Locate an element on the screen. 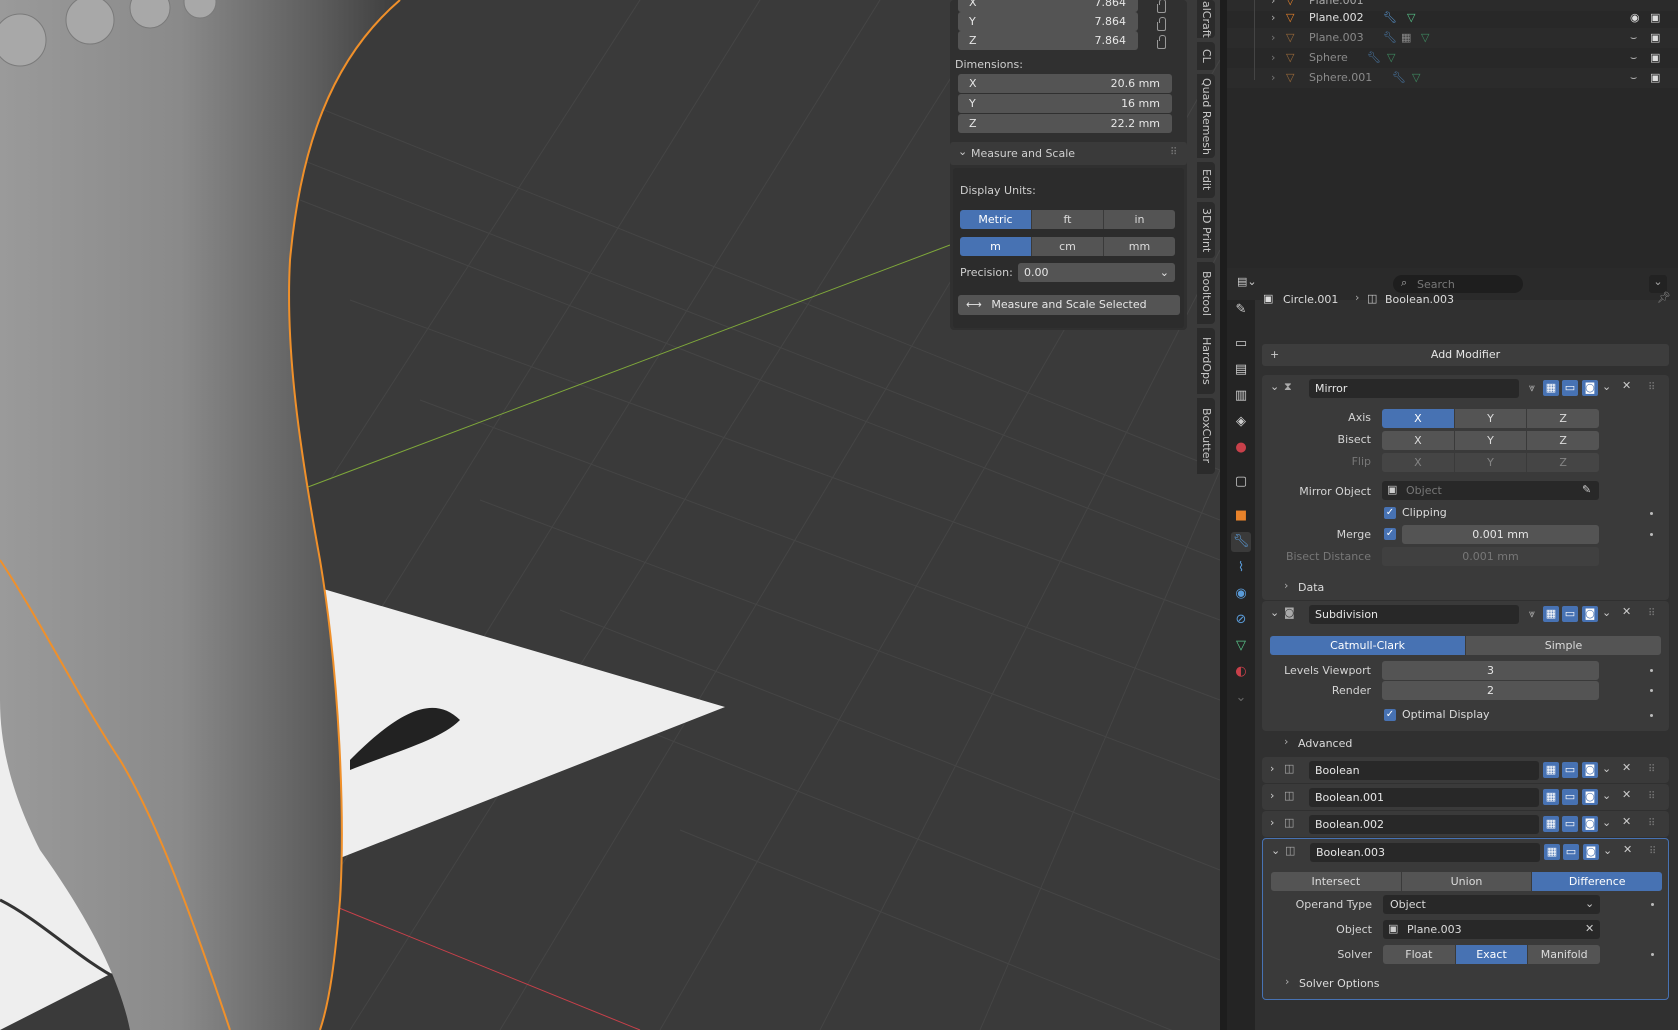 The width and height of the screenshot is (1678, 1030). dimension-z-field: Z 22.2 mm is located at coordinates (1065, 123).